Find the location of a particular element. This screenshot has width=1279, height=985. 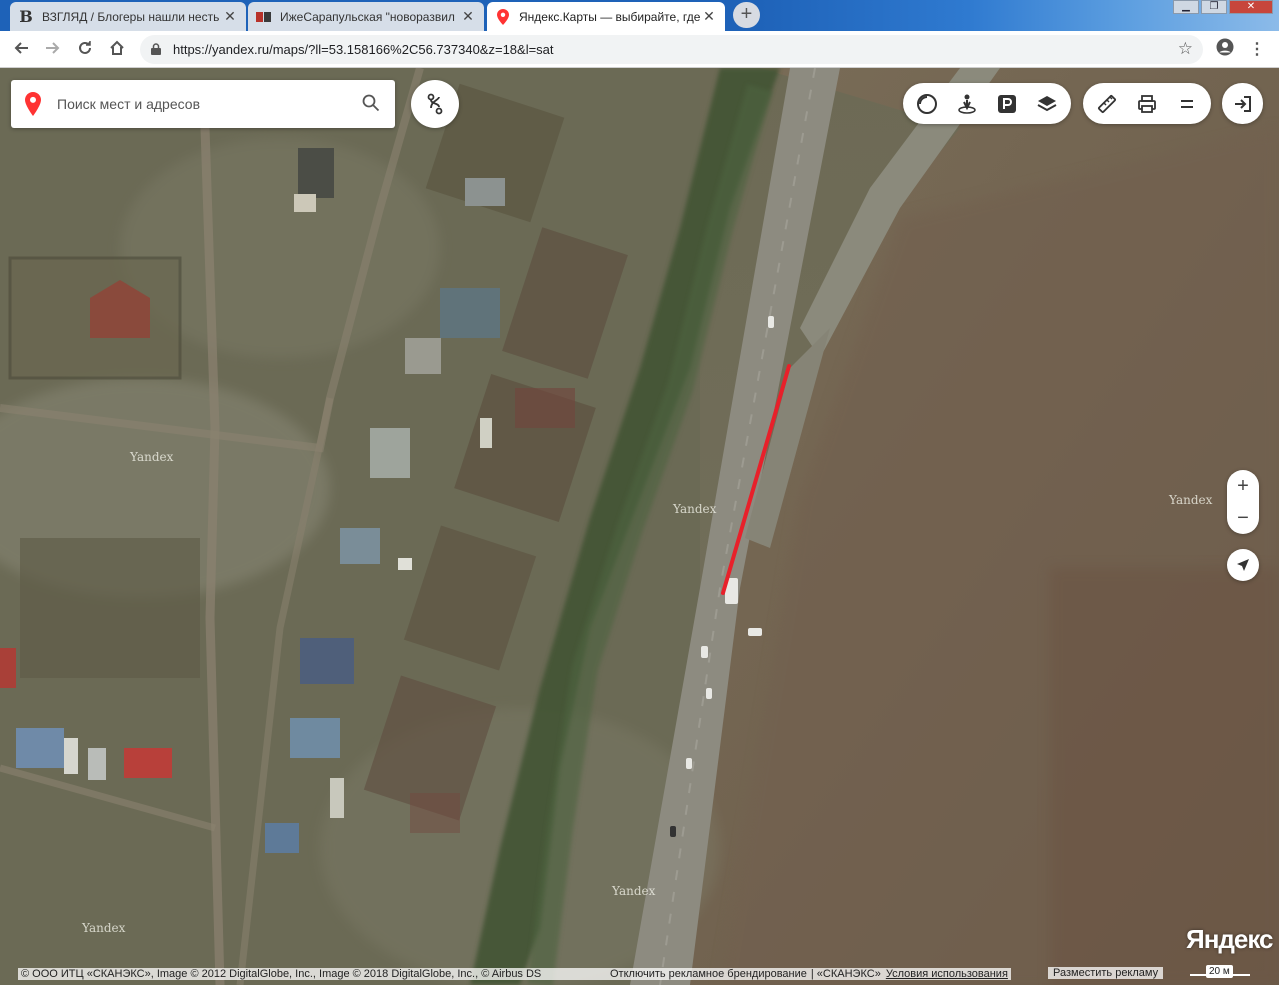

layers-icon is located at coordinates (1047, 103).